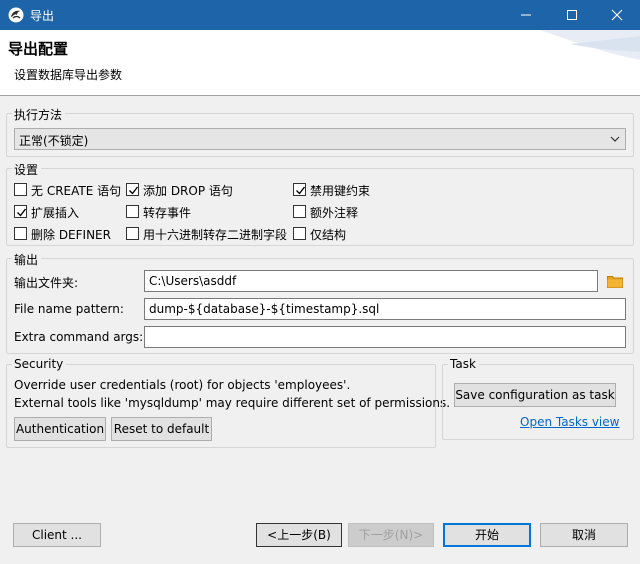 Image resolution: width=640 pixels, height=564 pixels. Describe the element at coordinates (193, 281) in the screenshot. I see `output-folder-value: C:\Users\asddf` at that location.